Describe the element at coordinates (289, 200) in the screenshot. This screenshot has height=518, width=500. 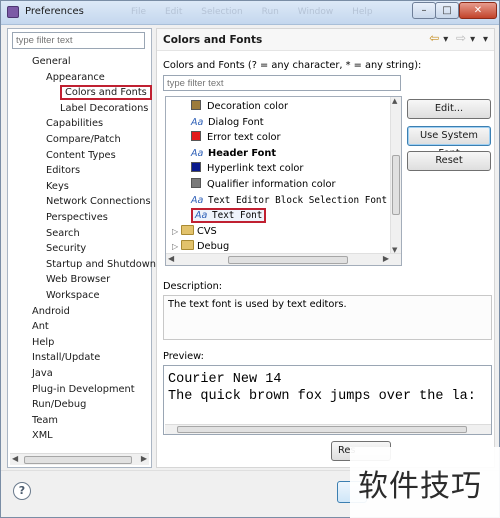
I see `color-font-item: Aa Text Editor Block Selection Font` at that location.